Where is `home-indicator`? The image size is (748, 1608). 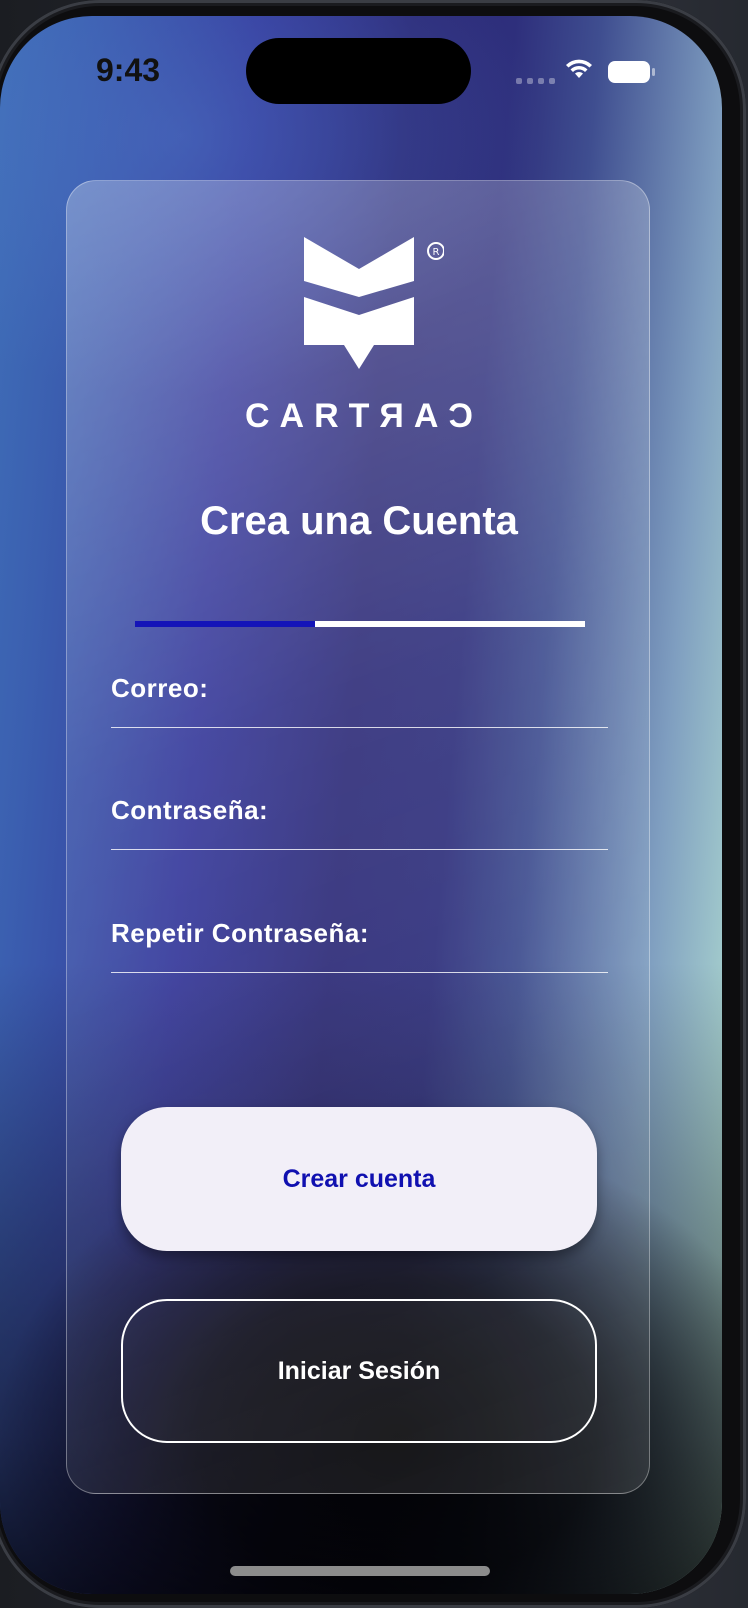
home-indicator is located at coordinates (360, 1571).